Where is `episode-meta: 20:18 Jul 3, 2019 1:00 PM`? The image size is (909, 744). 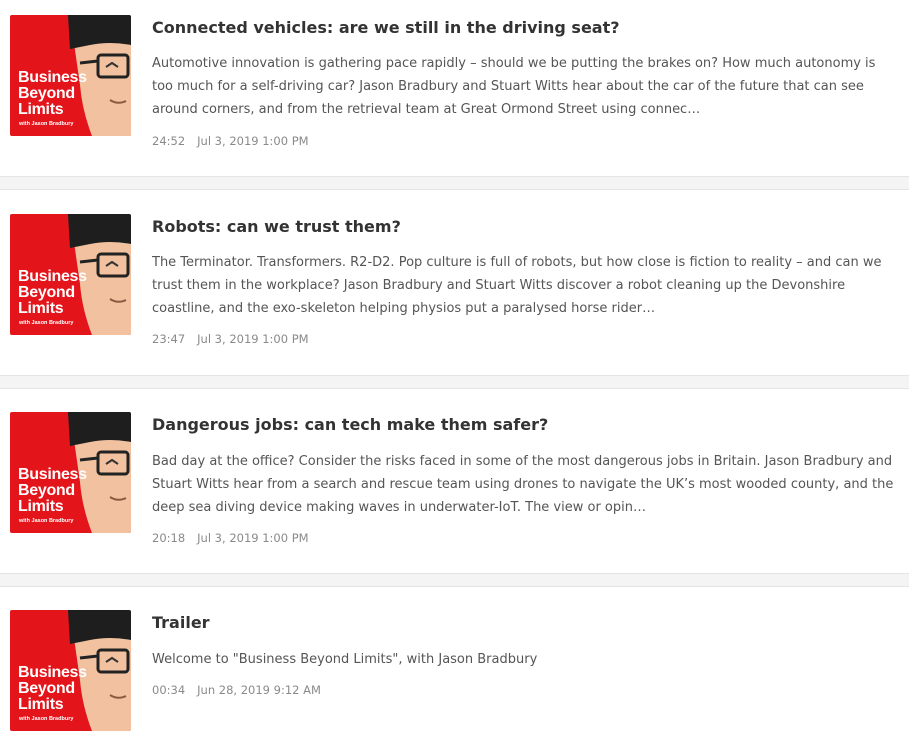
episode-meta: 20:18 Jul 3, 2019 1:00 PM is located at coordinates (230, 538).